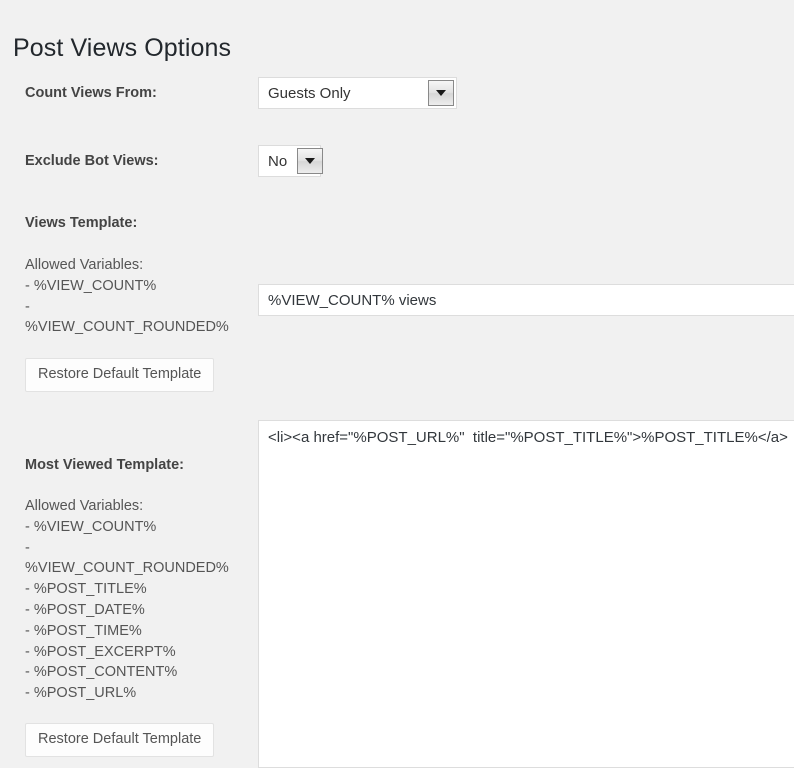 The height and width of the screenshot is (768, 794). Describe the element at coordinates (81, 693) in the screenshot. I see `allowed-variable-item: - %POST_URL%` at that location.